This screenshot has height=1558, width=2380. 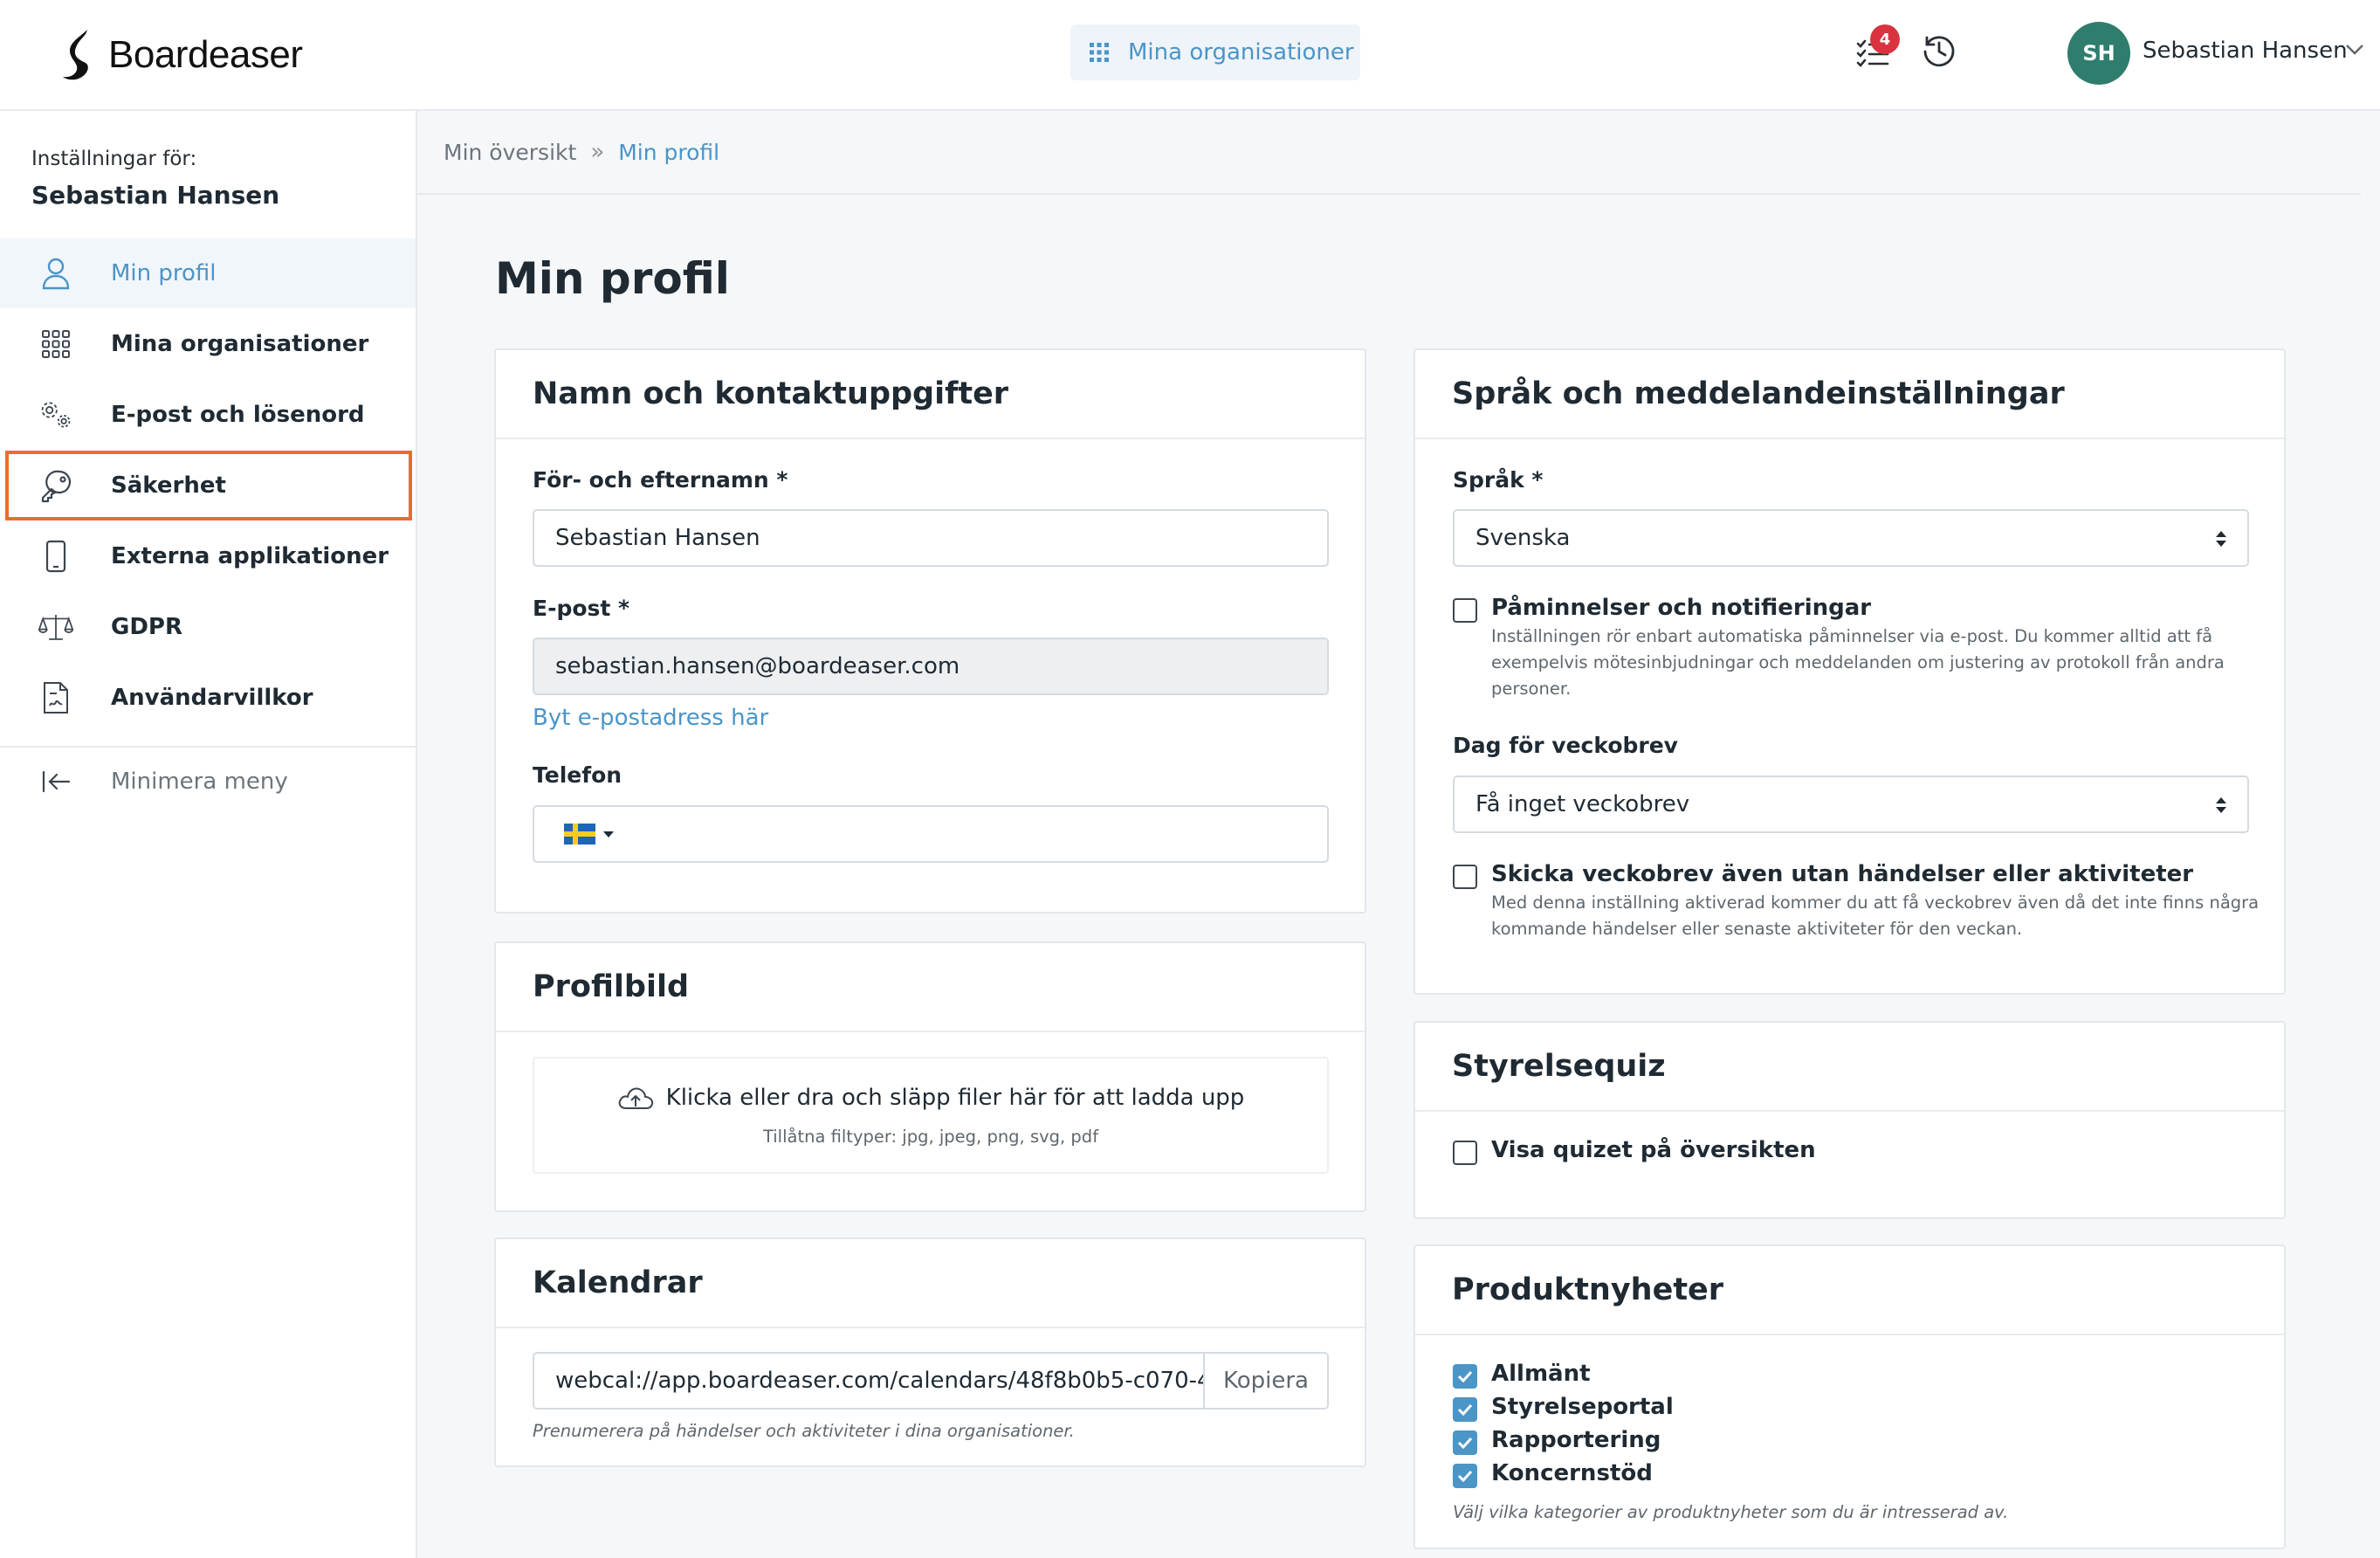 I want to click on weekly-empty-checkbox, so click(x=1465, y=877).